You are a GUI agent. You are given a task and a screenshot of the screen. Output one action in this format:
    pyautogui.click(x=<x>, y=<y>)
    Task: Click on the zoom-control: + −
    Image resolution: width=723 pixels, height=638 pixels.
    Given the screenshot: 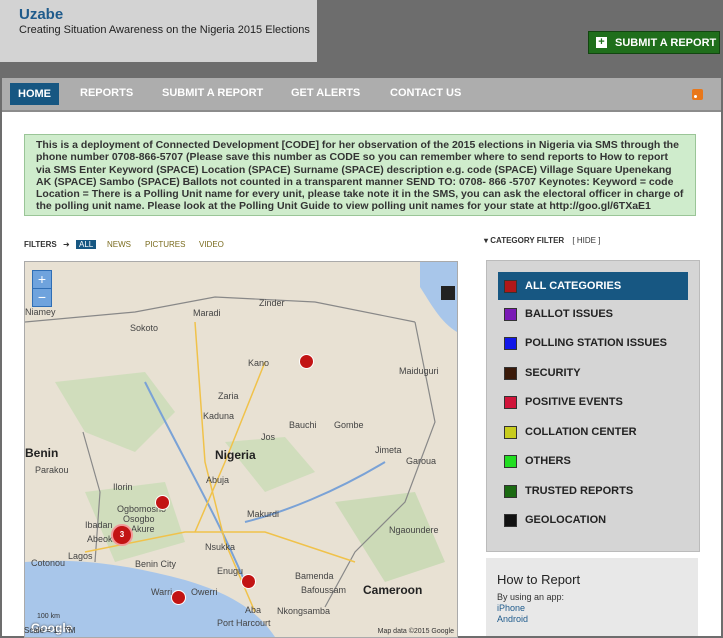 What is the action you would take?
    pyautogui.click(x=42, y=288)
    